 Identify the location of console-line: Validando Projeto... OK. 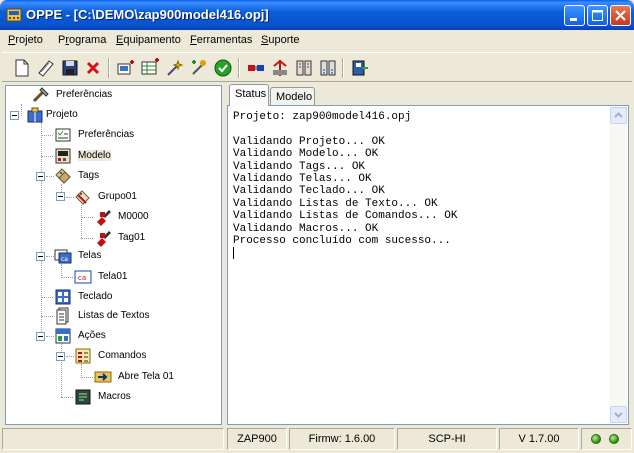
(309, 141).